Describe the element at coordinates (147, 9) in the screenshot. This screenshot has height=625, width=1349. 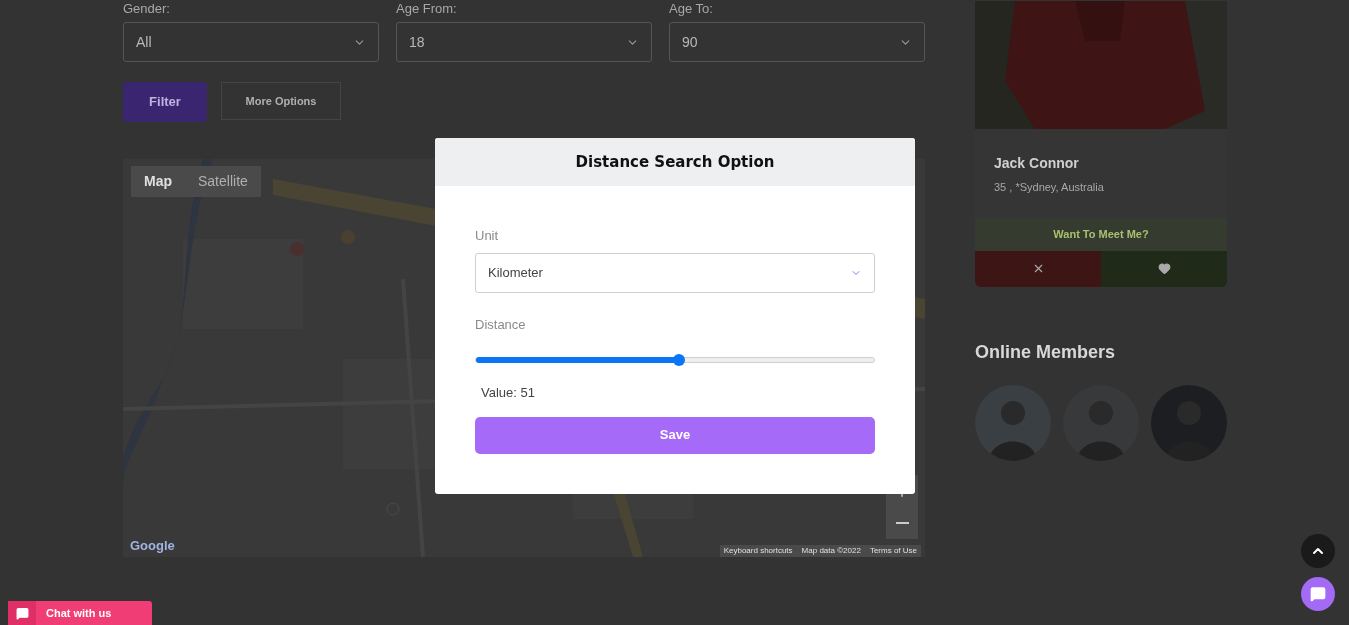
I see `field-label: Gender:` at that location.